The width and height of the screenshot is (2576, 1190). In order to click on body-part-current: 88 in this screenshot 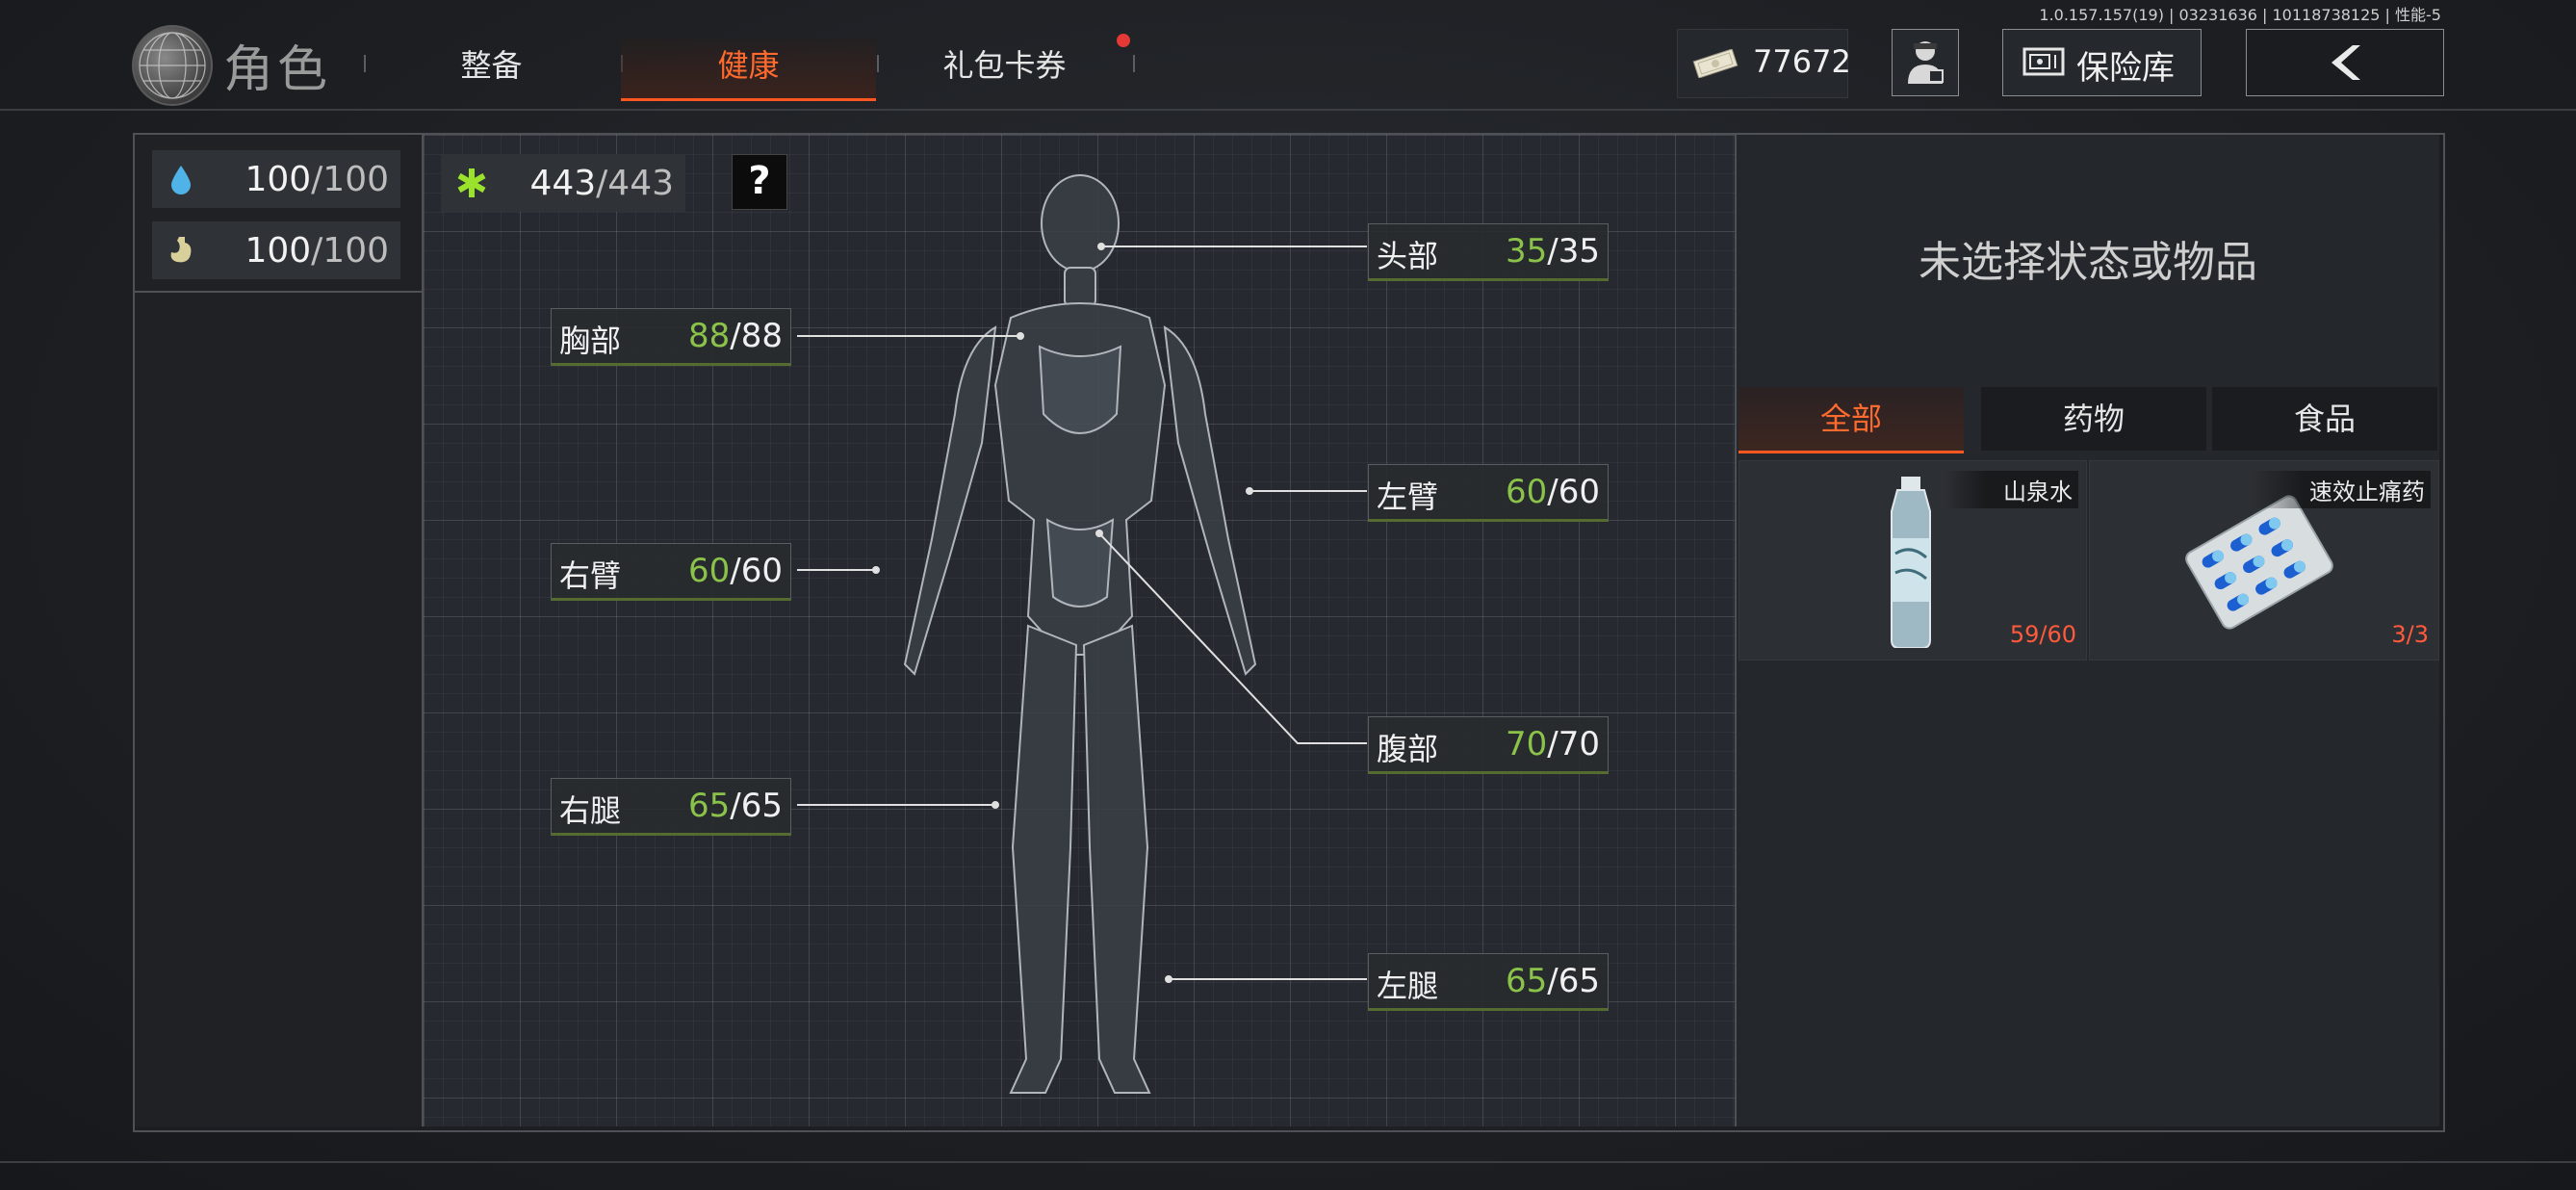, I will do `click(710, 336)`.